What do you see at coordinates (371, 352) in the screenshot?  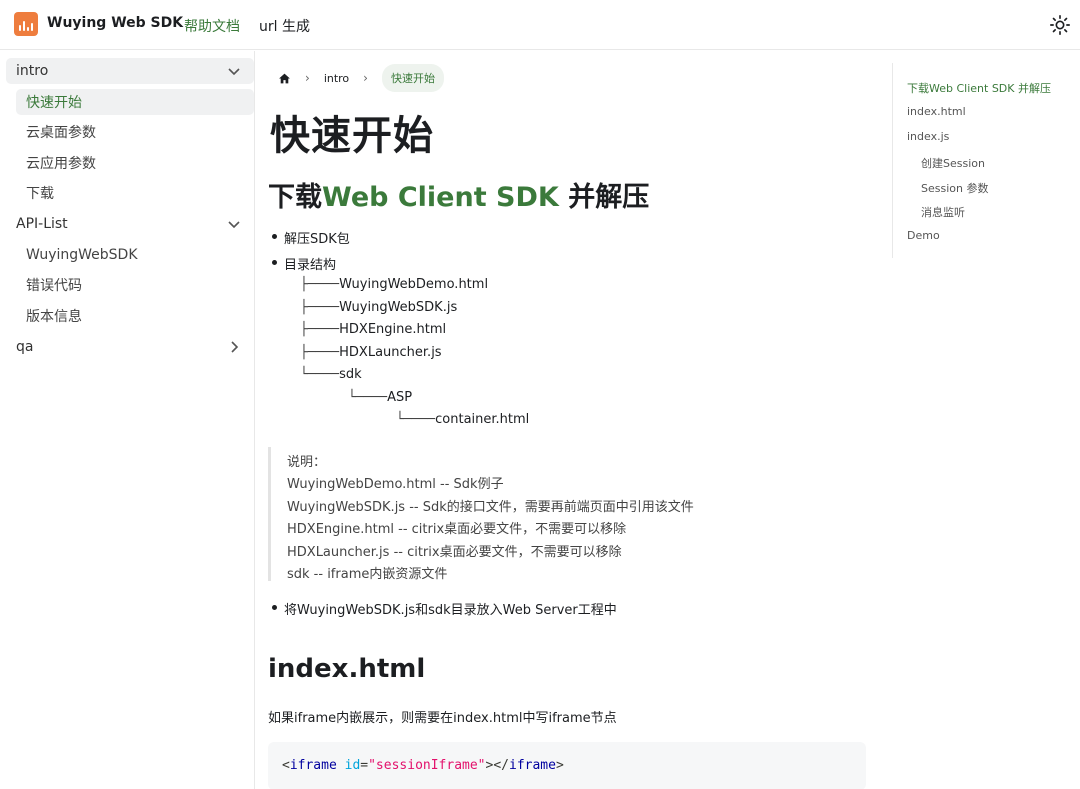 I see `tree-item: ├────HDXLauncher.js` at bounding box center [371, 352].